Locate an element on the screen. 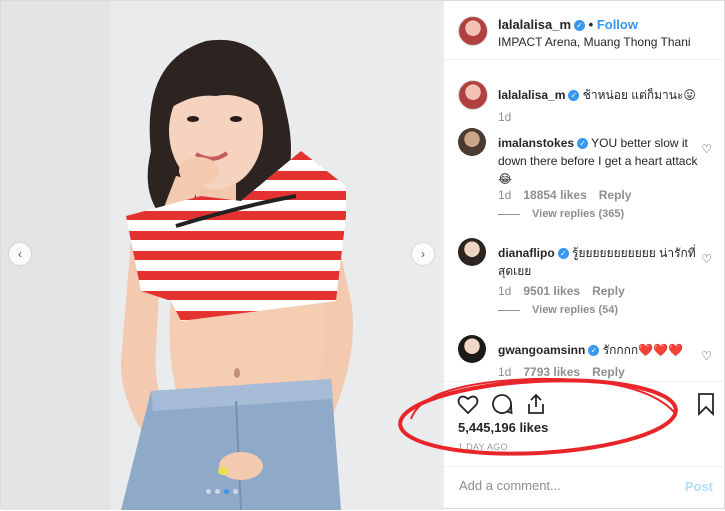  carousel-next-button: › is located at coordinates (423, 254).